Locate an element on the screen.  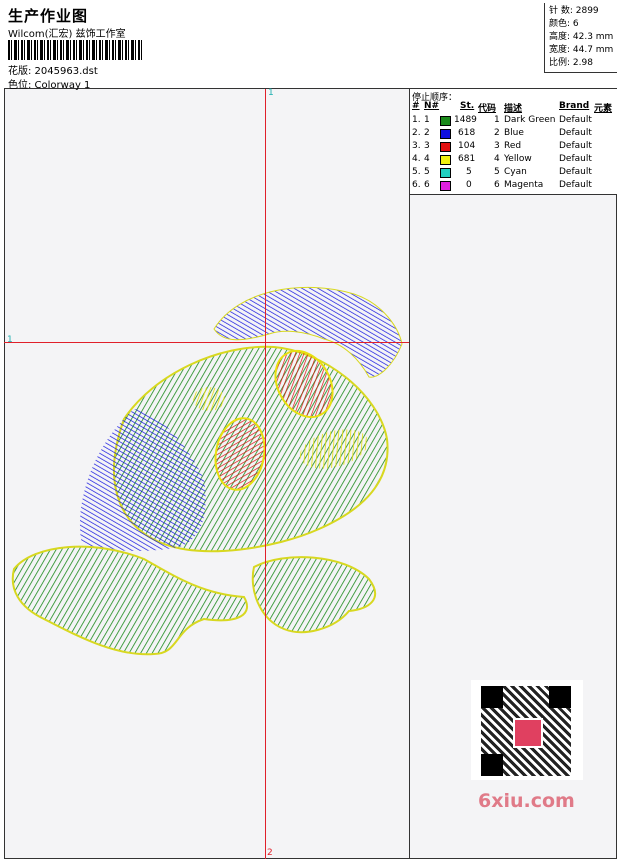
qr-code-icon is located at coordinates (526, 731).